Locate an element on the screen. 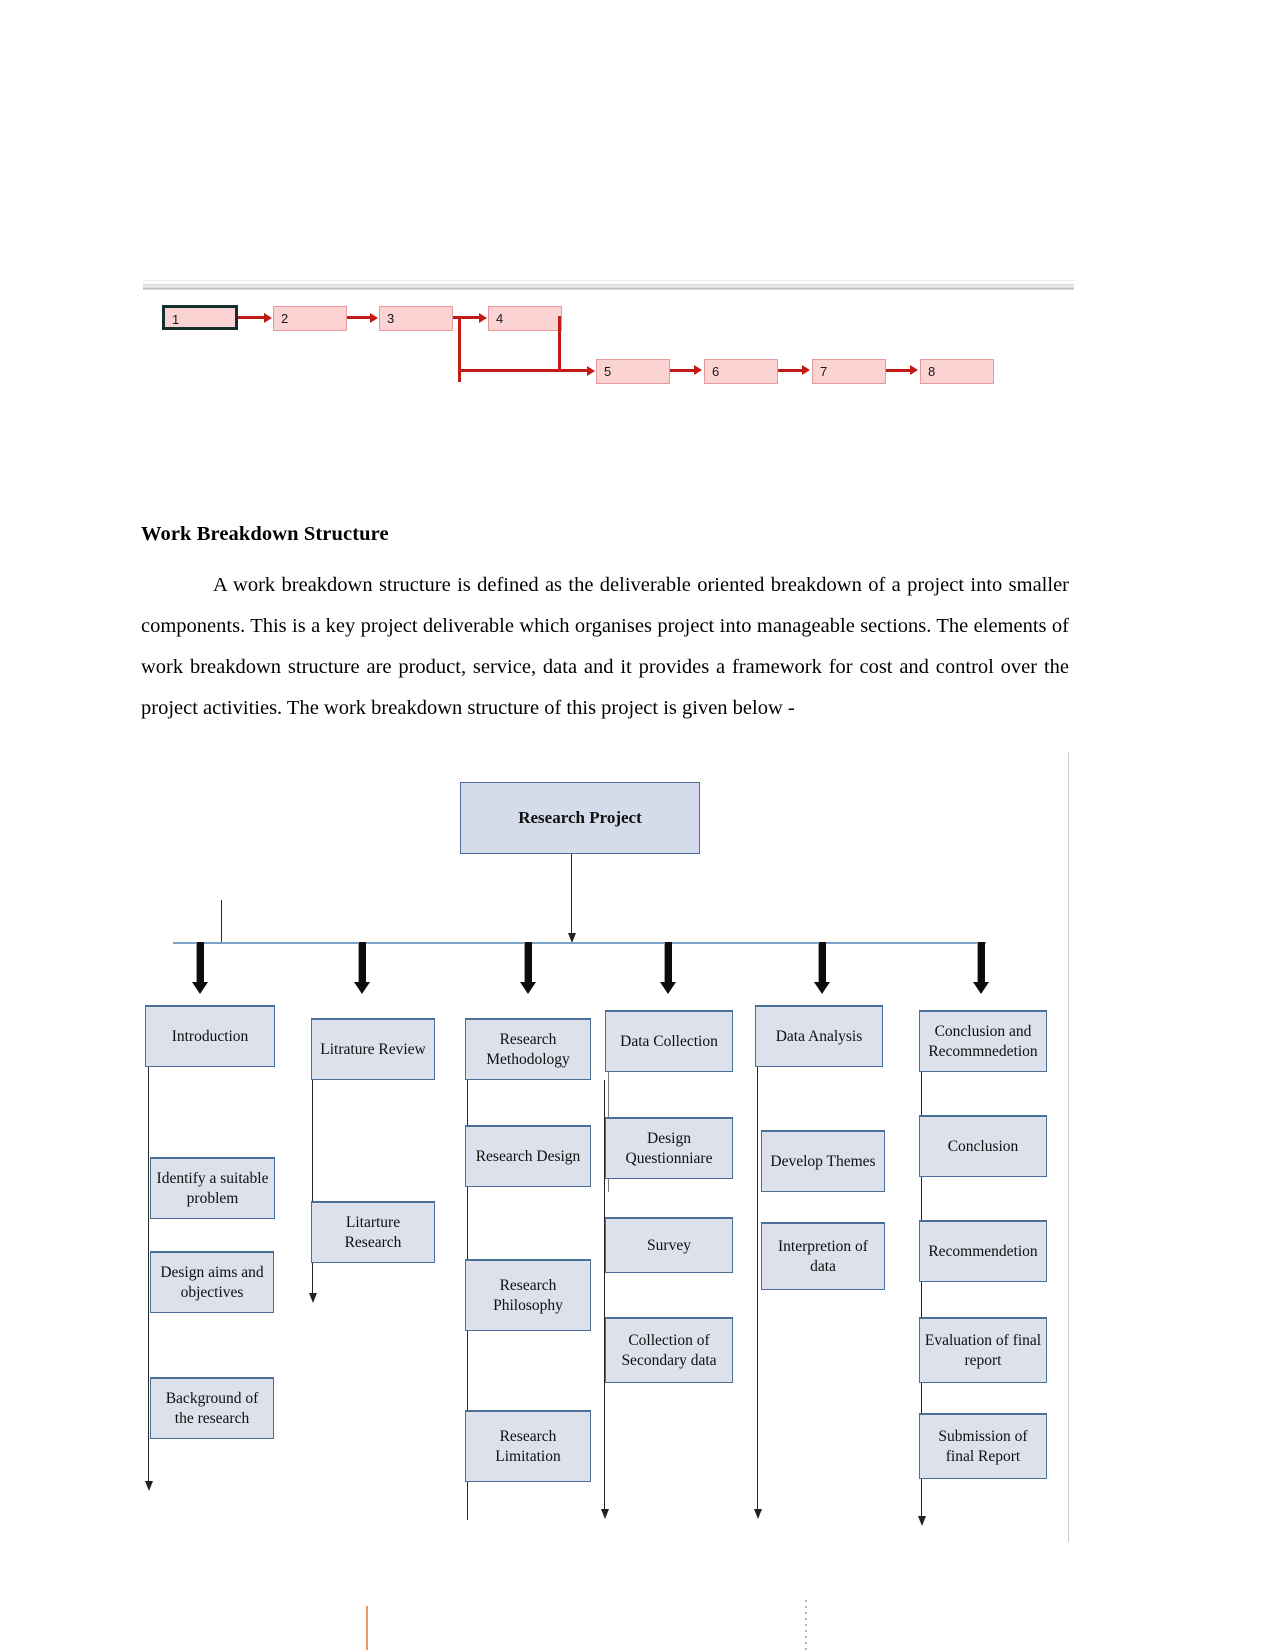 The image size is (1275, 1650). wbs-node-secondary-data: Collection of Secondary data is located at coordinates (669, 1350).